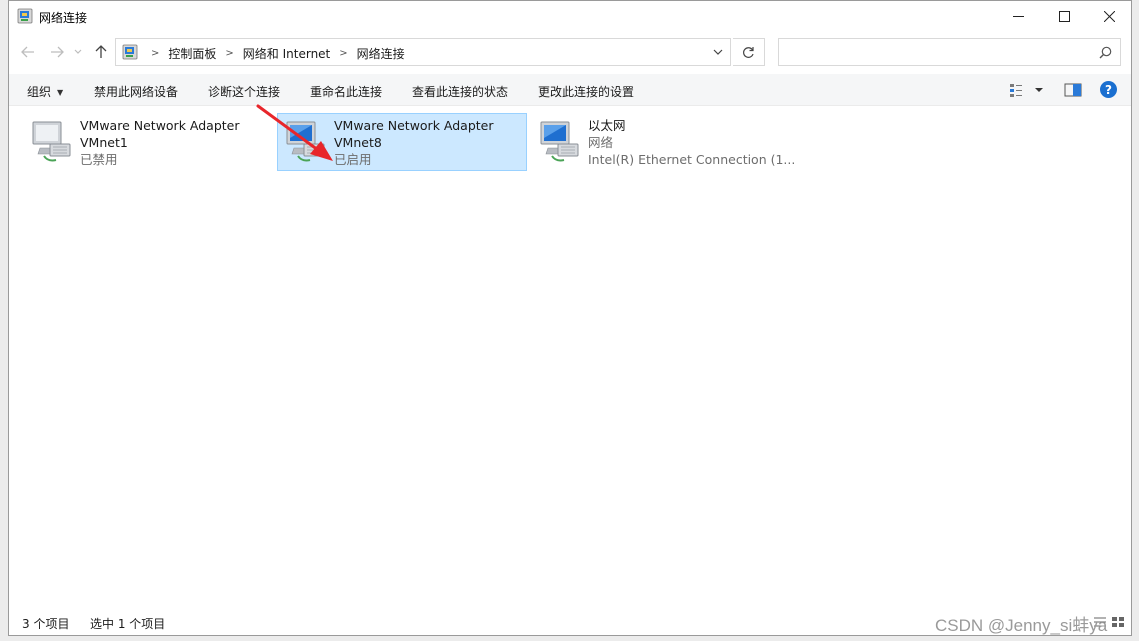 This screenshot has width=1139, height=641. I want to click on adapter-tile-vmnet1: VMware Network Adapter VMnet1 已禁用, so click(148, 142).